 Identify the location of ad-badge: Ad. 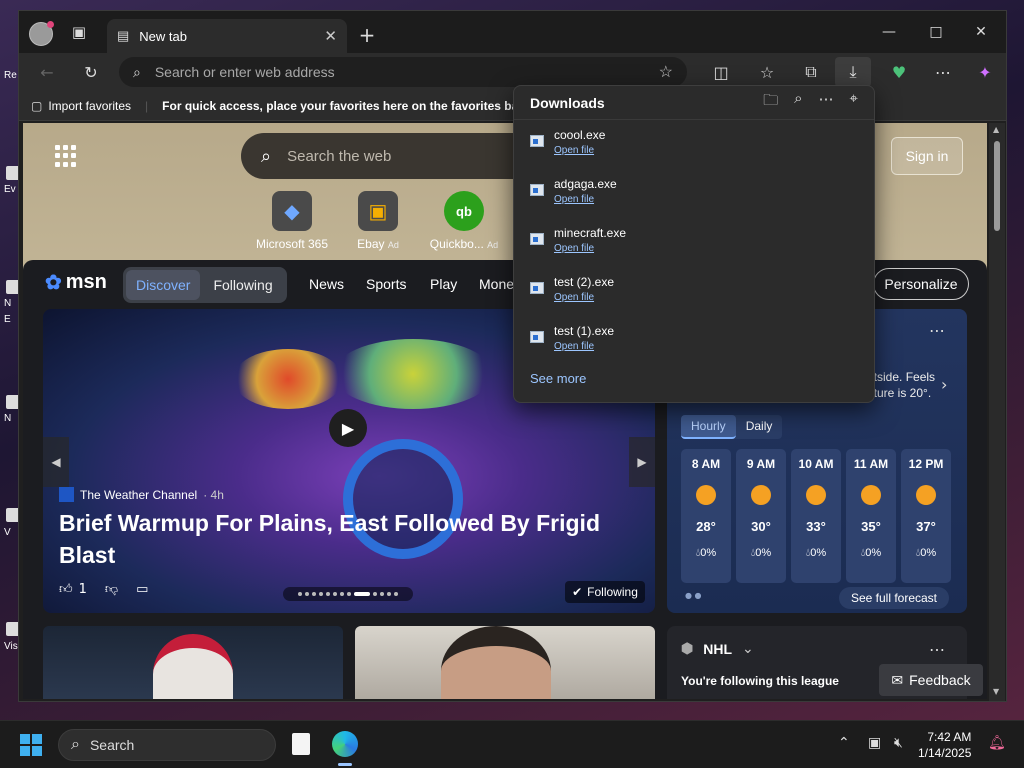
(493, 245).